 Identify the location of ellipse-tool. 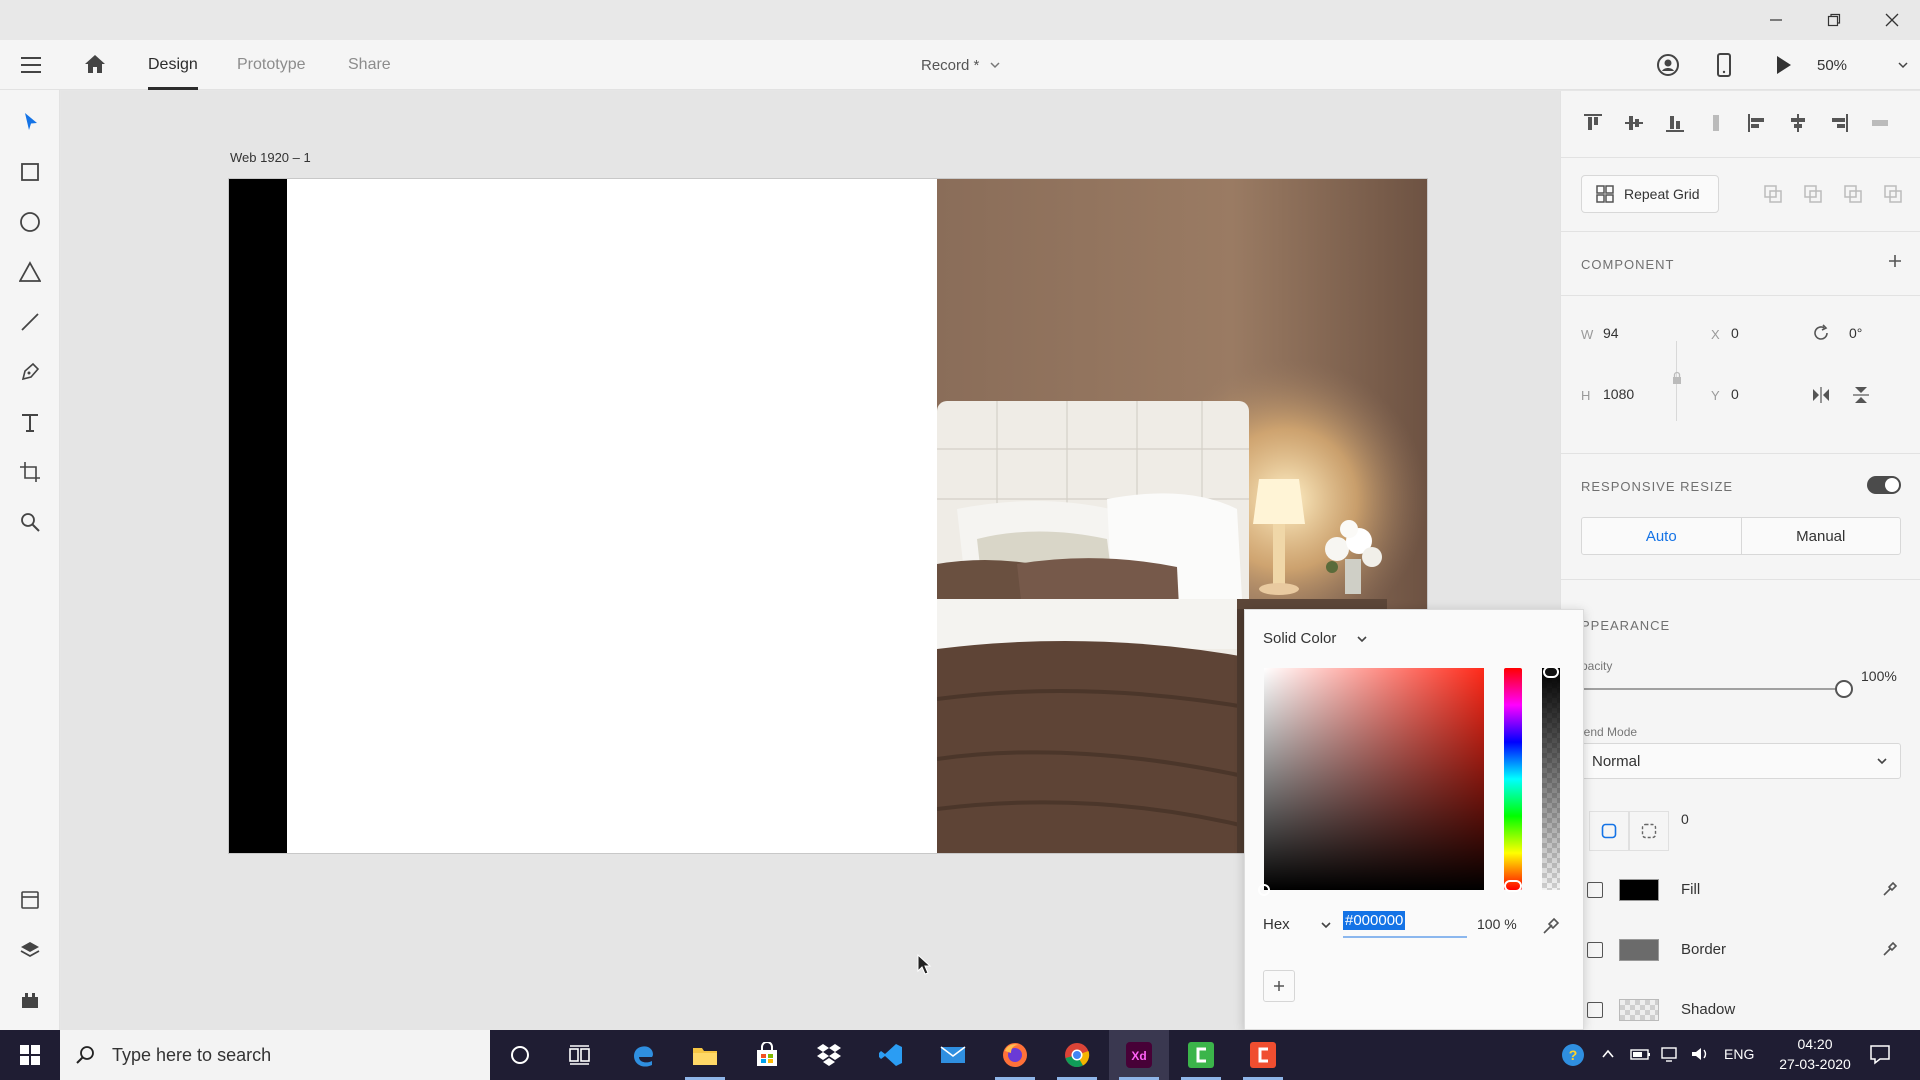
(30, 222).